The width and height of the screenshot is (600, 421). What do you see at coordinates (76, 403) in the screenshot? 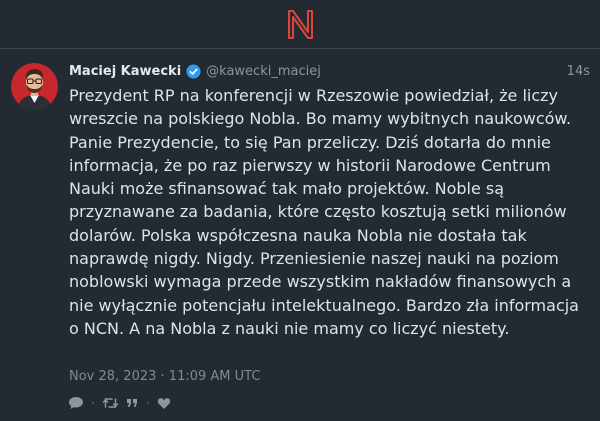
I see `comment-icon` at bounding box center [76, 403].